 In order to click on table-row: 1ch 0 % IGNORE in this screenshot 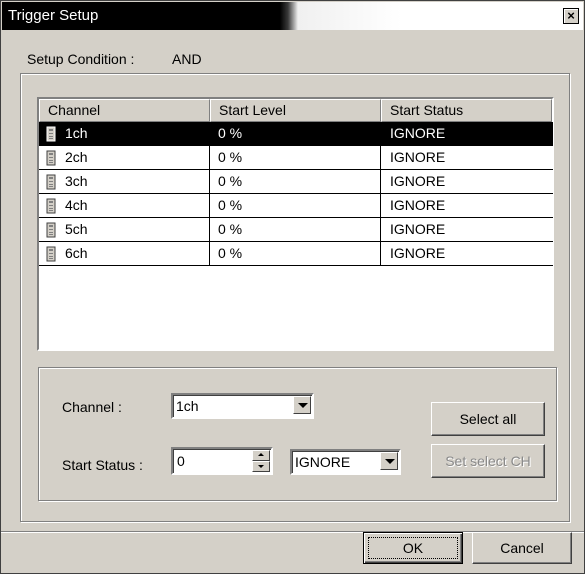, I will do `click(296, 134)`.